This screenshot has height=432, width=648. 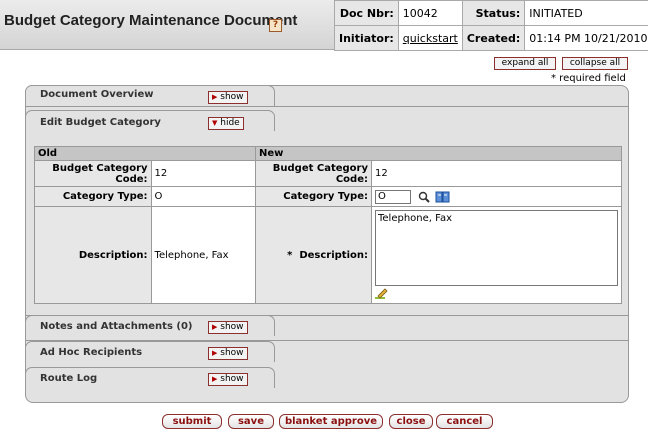 I want to click on old-type-label: Category Type:, so click(x=93, y=196).